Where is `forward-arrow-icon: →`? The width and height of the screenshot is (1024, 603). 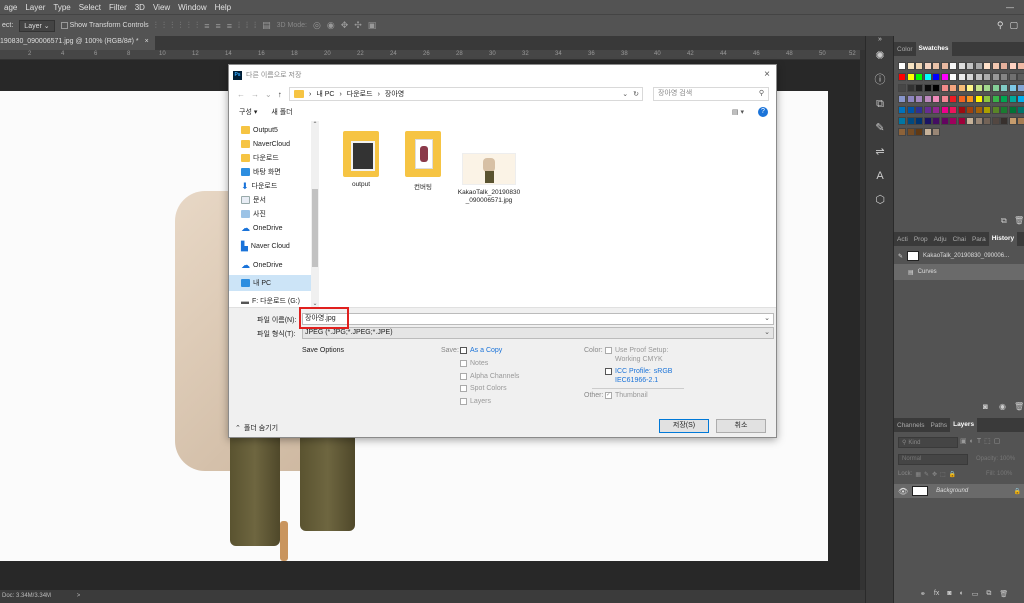 forward-arrow-icon: → is located at coordinates (255, 94).